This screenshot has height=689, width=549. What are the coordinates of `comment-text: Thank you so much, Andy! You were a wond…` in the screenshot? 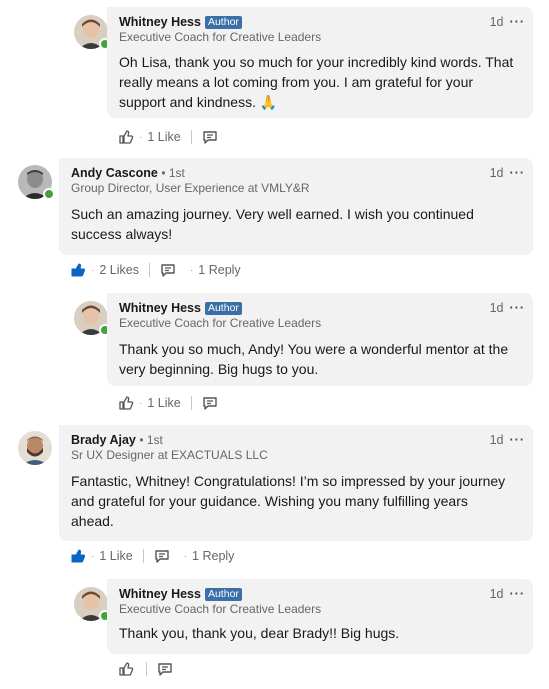 It's located at (314, 359).